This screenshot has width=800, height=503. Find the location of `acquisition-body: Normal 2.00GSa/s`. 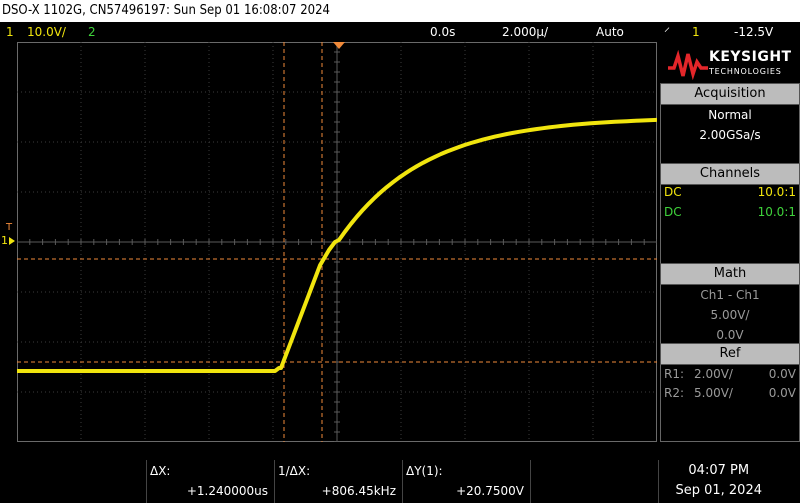

acquisition-body: Normal 2.00GSa/s is located at coordinates (730, 134).